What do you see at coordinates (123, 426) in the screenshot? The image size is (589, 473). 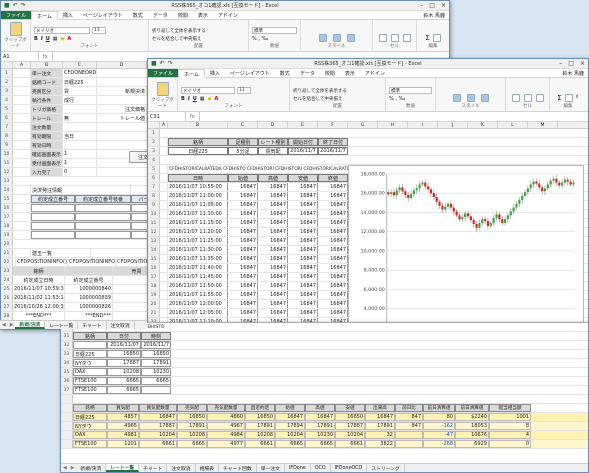 I see `cell: 4965` at bounding box center [123, 426].